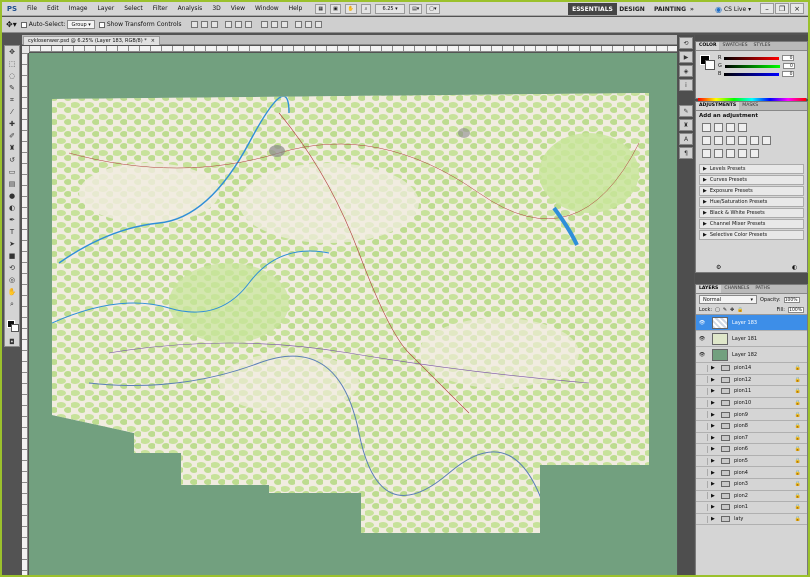  I want to click on group-row: ▶ laty 🔒, so click(751, 519).